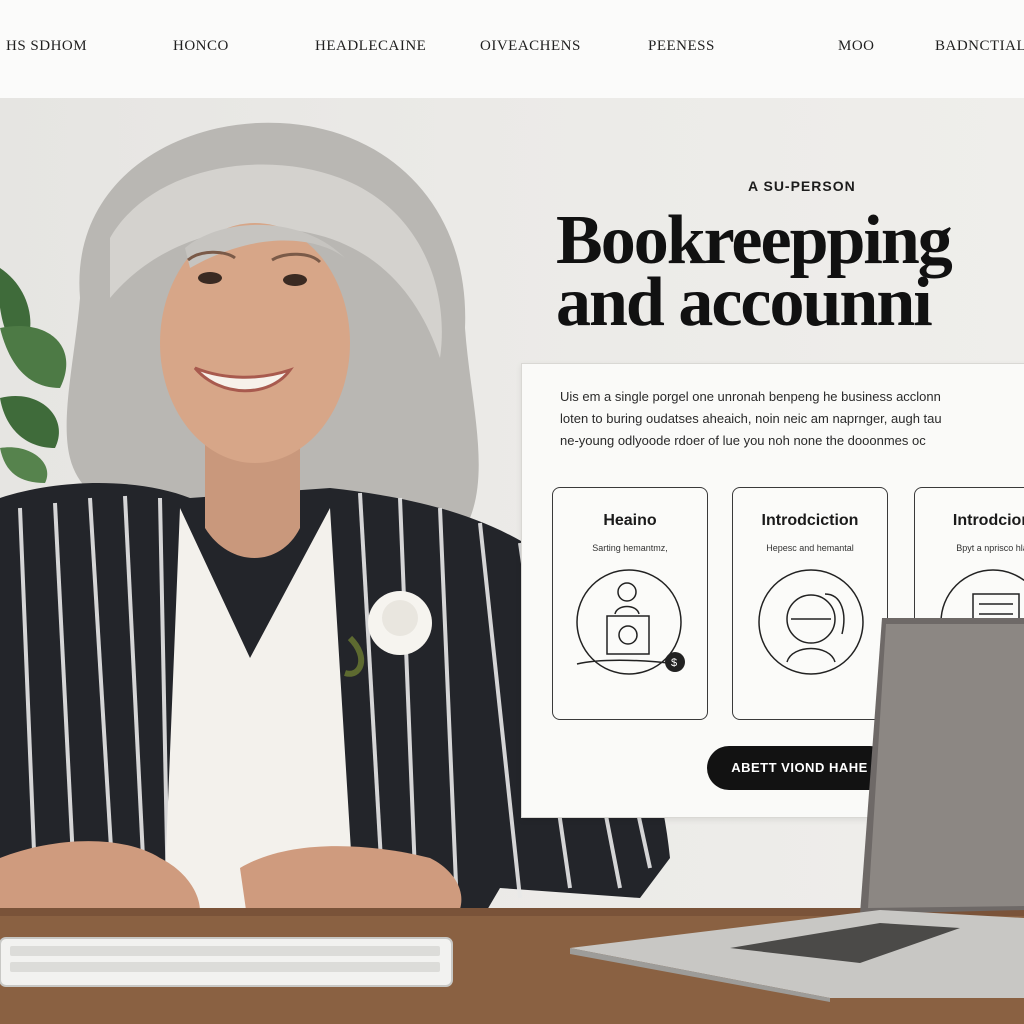  I want to click on nav-link-home: HS SDHOM, so click(46, 46).